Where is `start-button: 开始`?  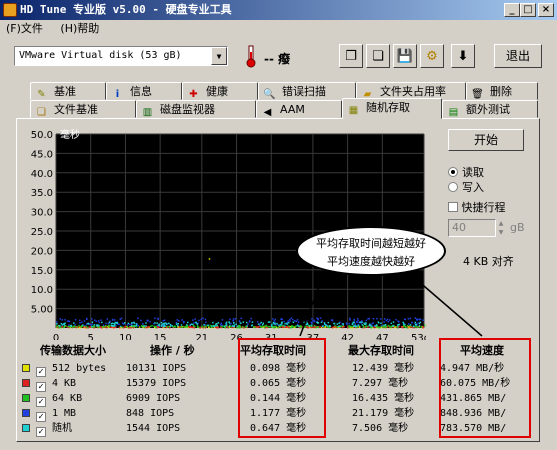
start-button: 开始 is located at coordinates (486, 140).